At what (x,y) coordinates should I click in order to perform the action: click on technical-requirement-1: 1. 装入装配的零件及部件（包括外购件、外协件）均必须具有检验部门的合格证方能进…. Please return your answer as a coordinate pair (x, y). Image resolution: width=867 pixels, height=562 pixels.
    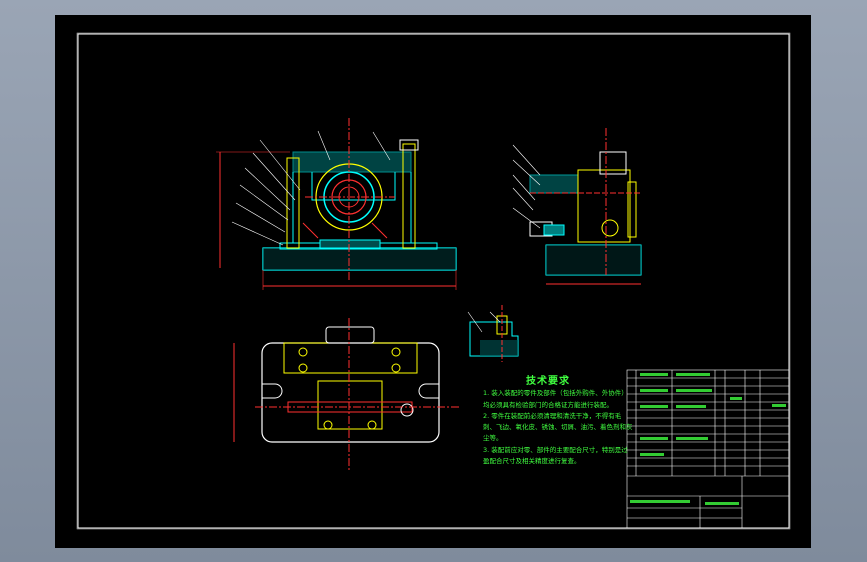
    Looking at the image, I should click on (555, 399).